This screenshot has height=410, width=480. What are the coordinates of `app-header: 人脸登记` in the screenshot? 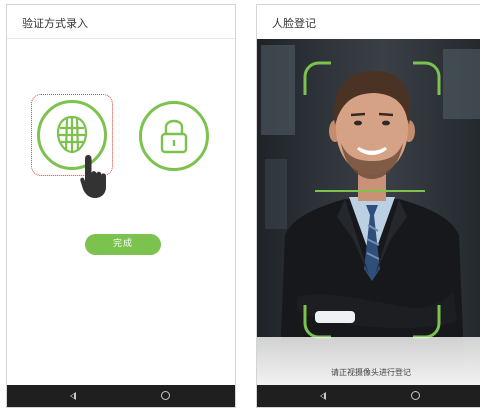 It's located at (368, 22).